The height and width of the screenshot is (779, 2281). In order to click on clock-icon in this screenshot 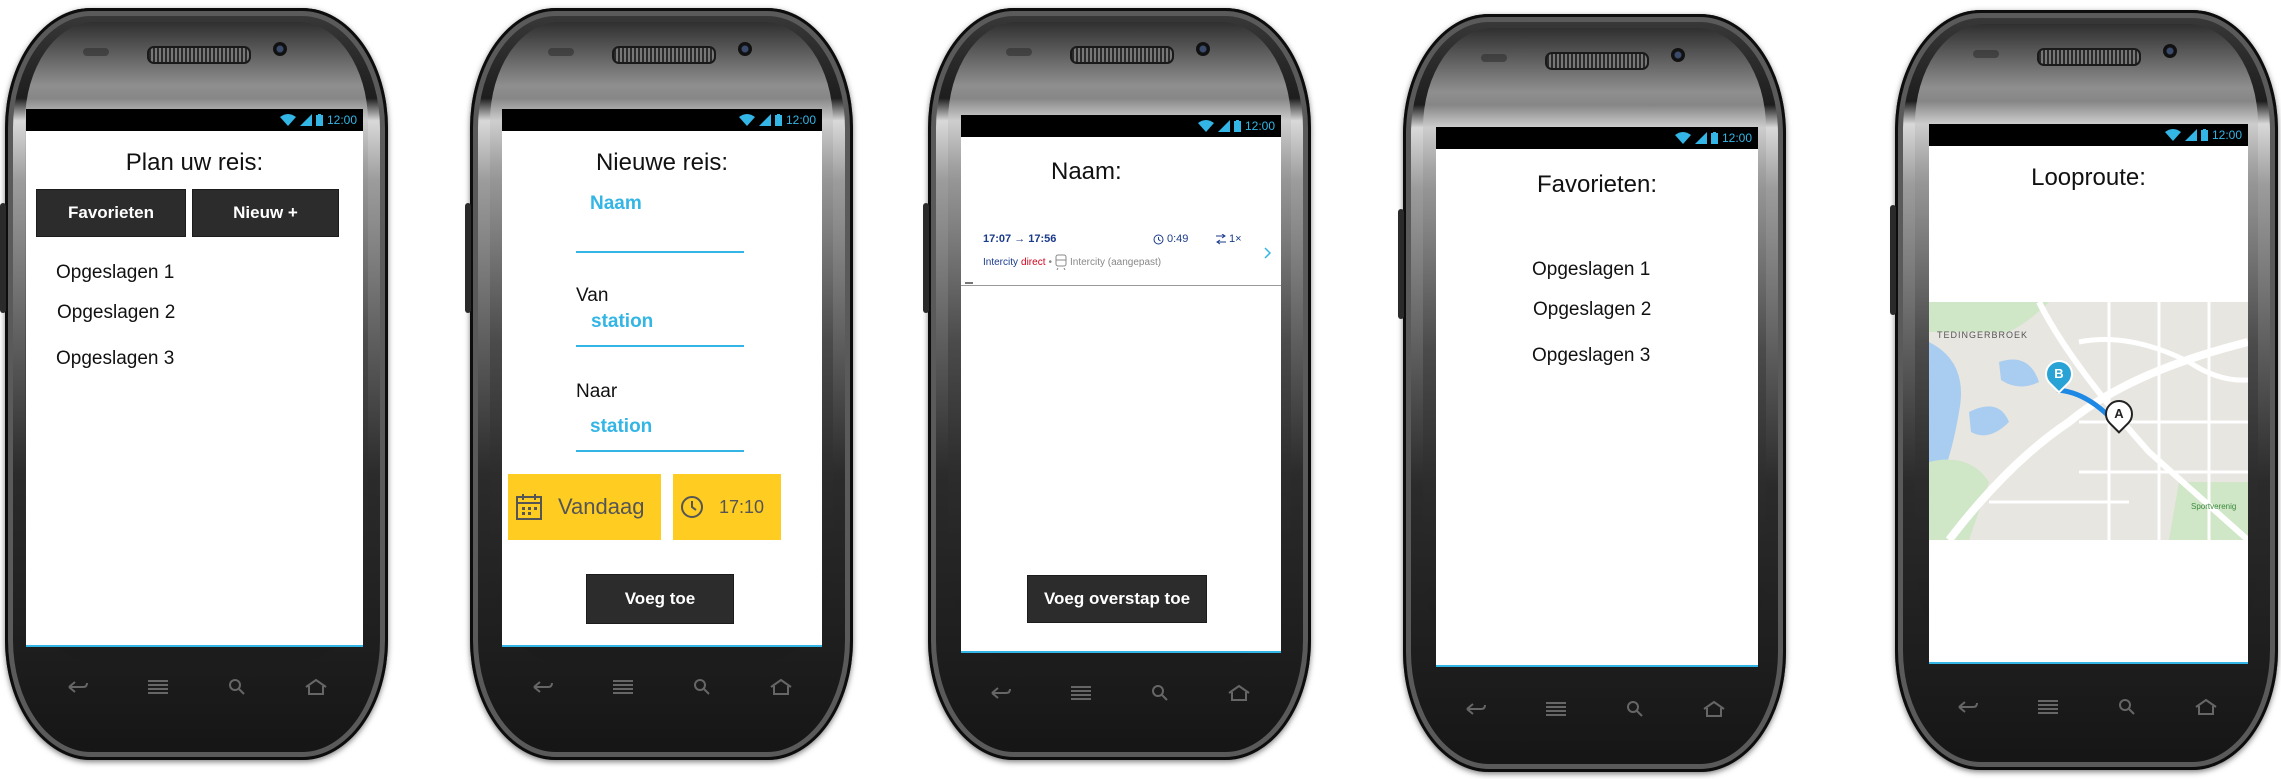, I will do `click(692, 507)`.